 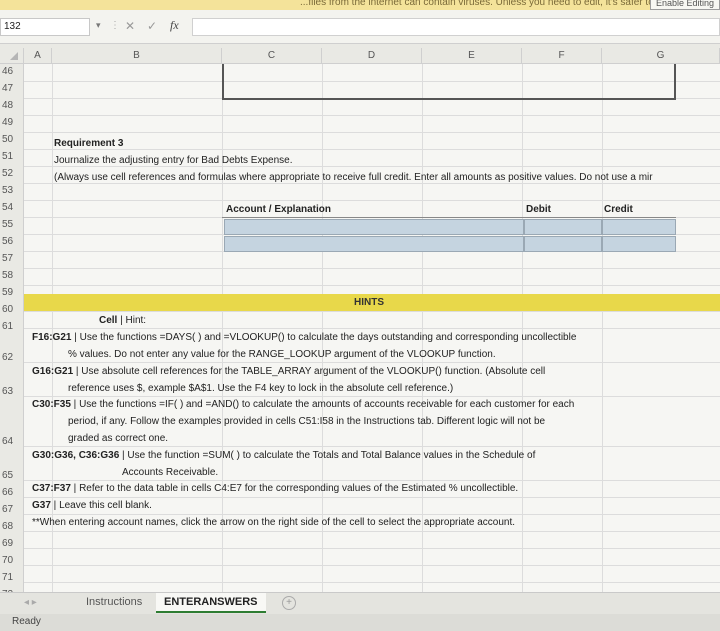 I want to click on journal-header-row: Account / Explanation Debit Credit, so click(x=449, y=209).